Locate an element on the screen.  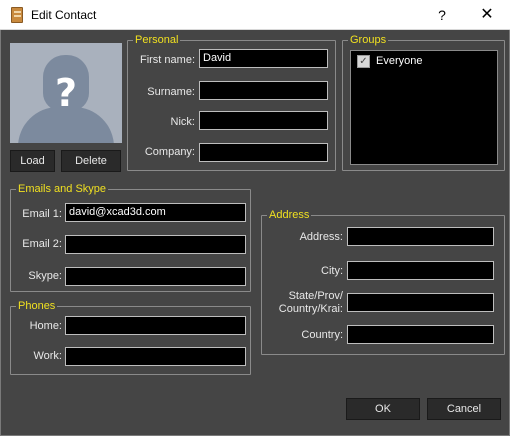
home-label: Home: is located at coordinates (45, 326).